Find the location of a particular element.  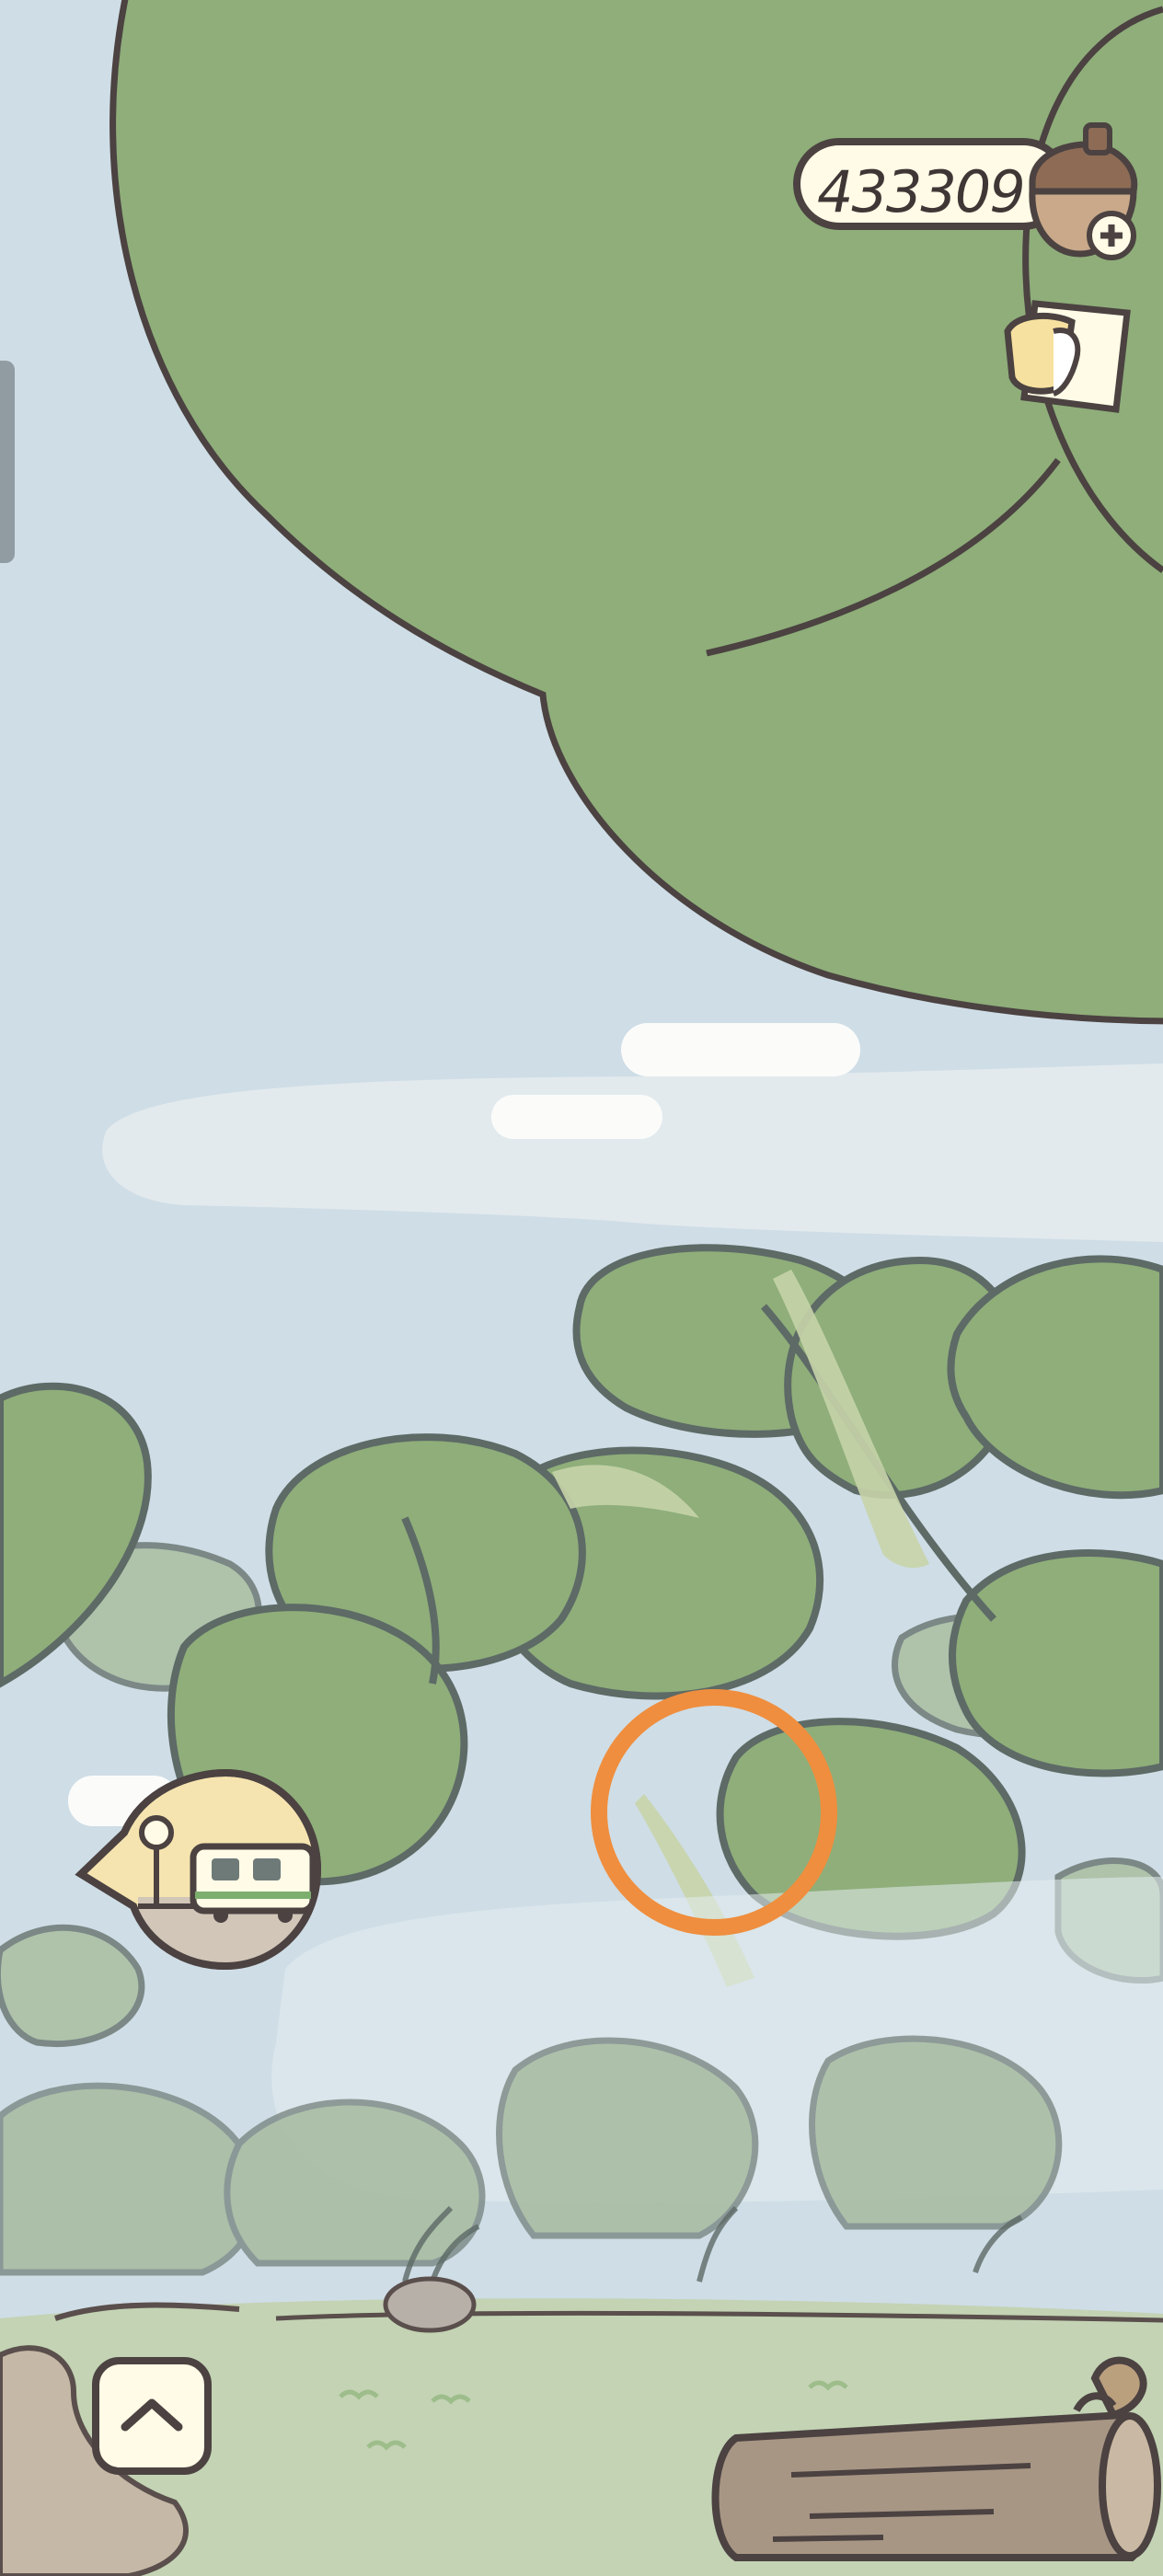

chevron-up-icon is located at coordinates (152, 2415).